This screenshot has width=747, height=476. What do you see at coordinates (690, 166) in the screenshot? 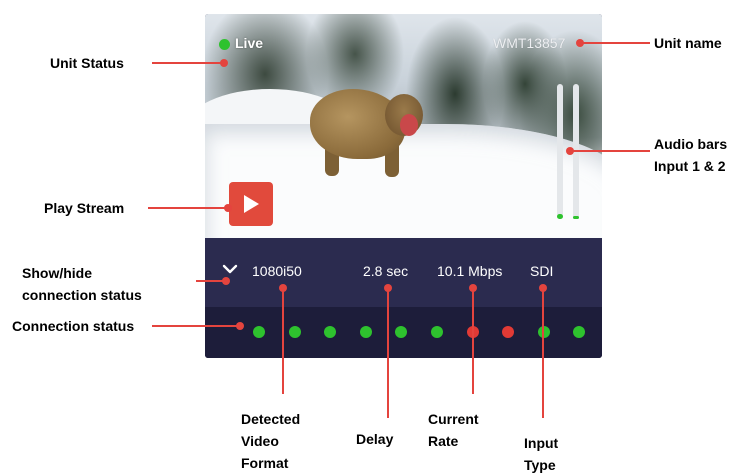
I see `callout-audio-bars-2: Input 1 & 2` at bounding box center [690, 166].